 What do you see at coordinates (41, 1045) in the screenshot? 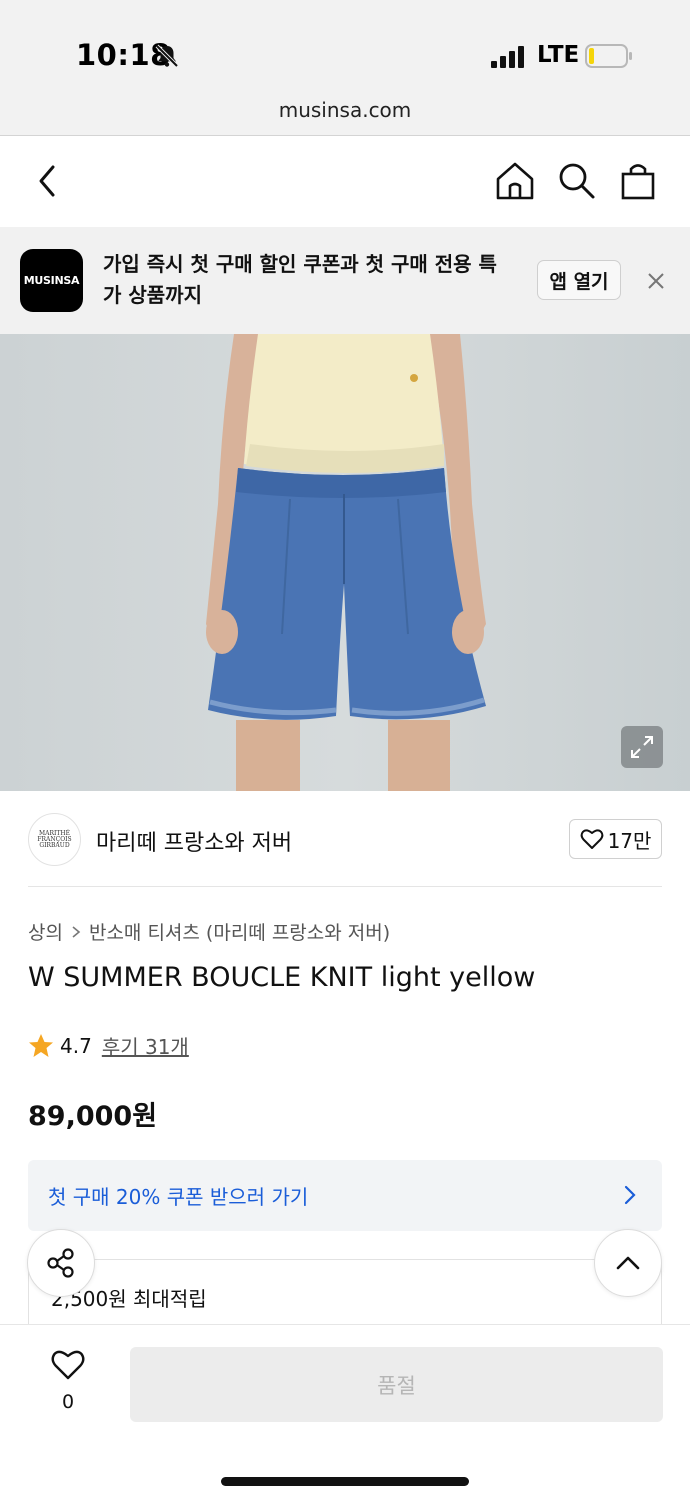
I see `star-icon` at bounding box center [41, 1045].